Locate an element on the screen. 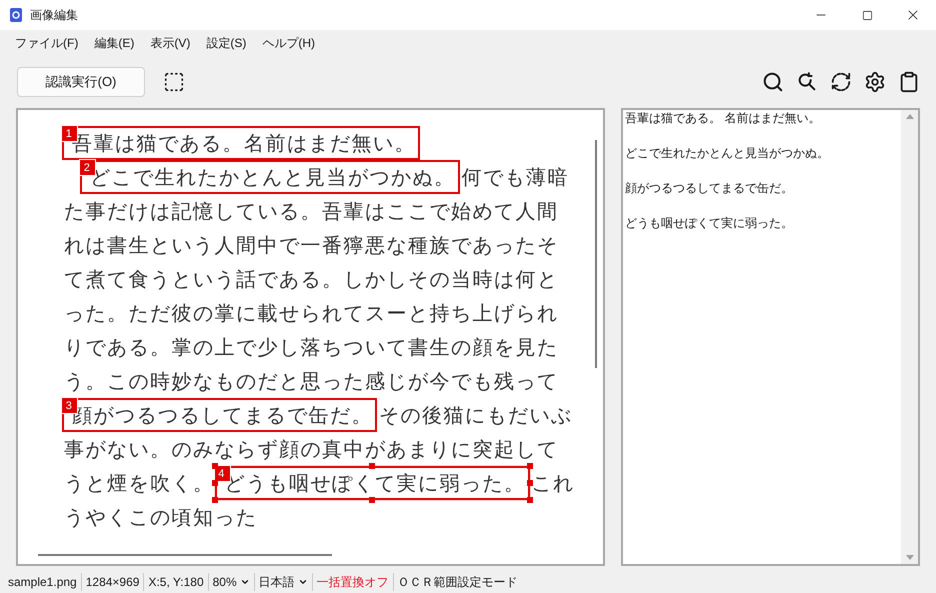 This screenshot has width=936, height=593. document-text: うやくこの頃知った is located at coordinates (160, 517).